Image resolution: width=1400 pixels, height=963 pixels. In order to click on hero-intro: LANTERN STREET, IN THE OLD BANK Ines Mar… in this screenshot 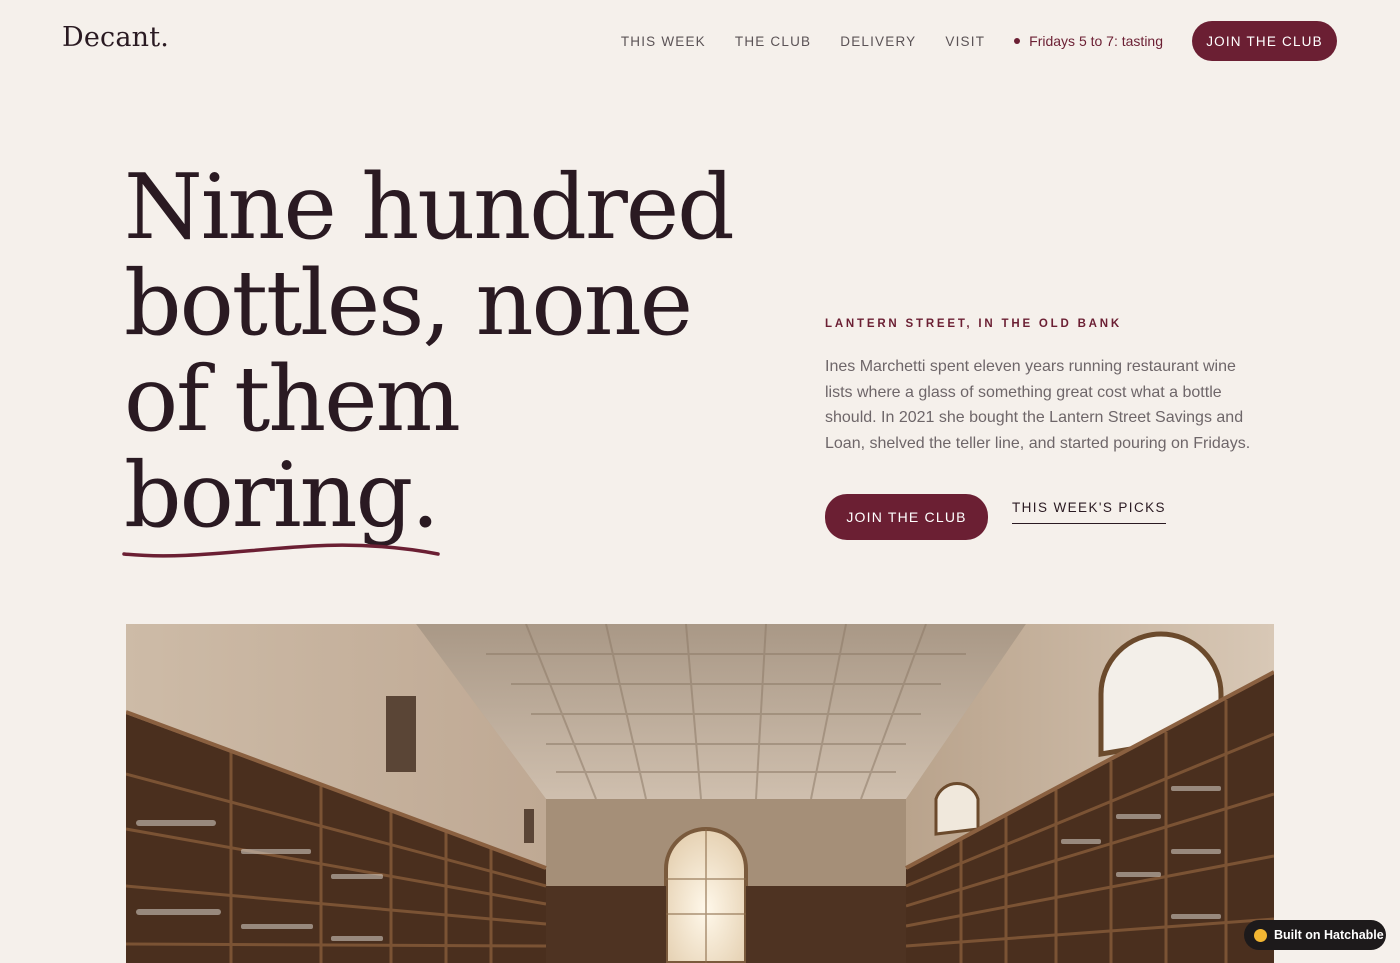, I will do `click(1045, 429)`.